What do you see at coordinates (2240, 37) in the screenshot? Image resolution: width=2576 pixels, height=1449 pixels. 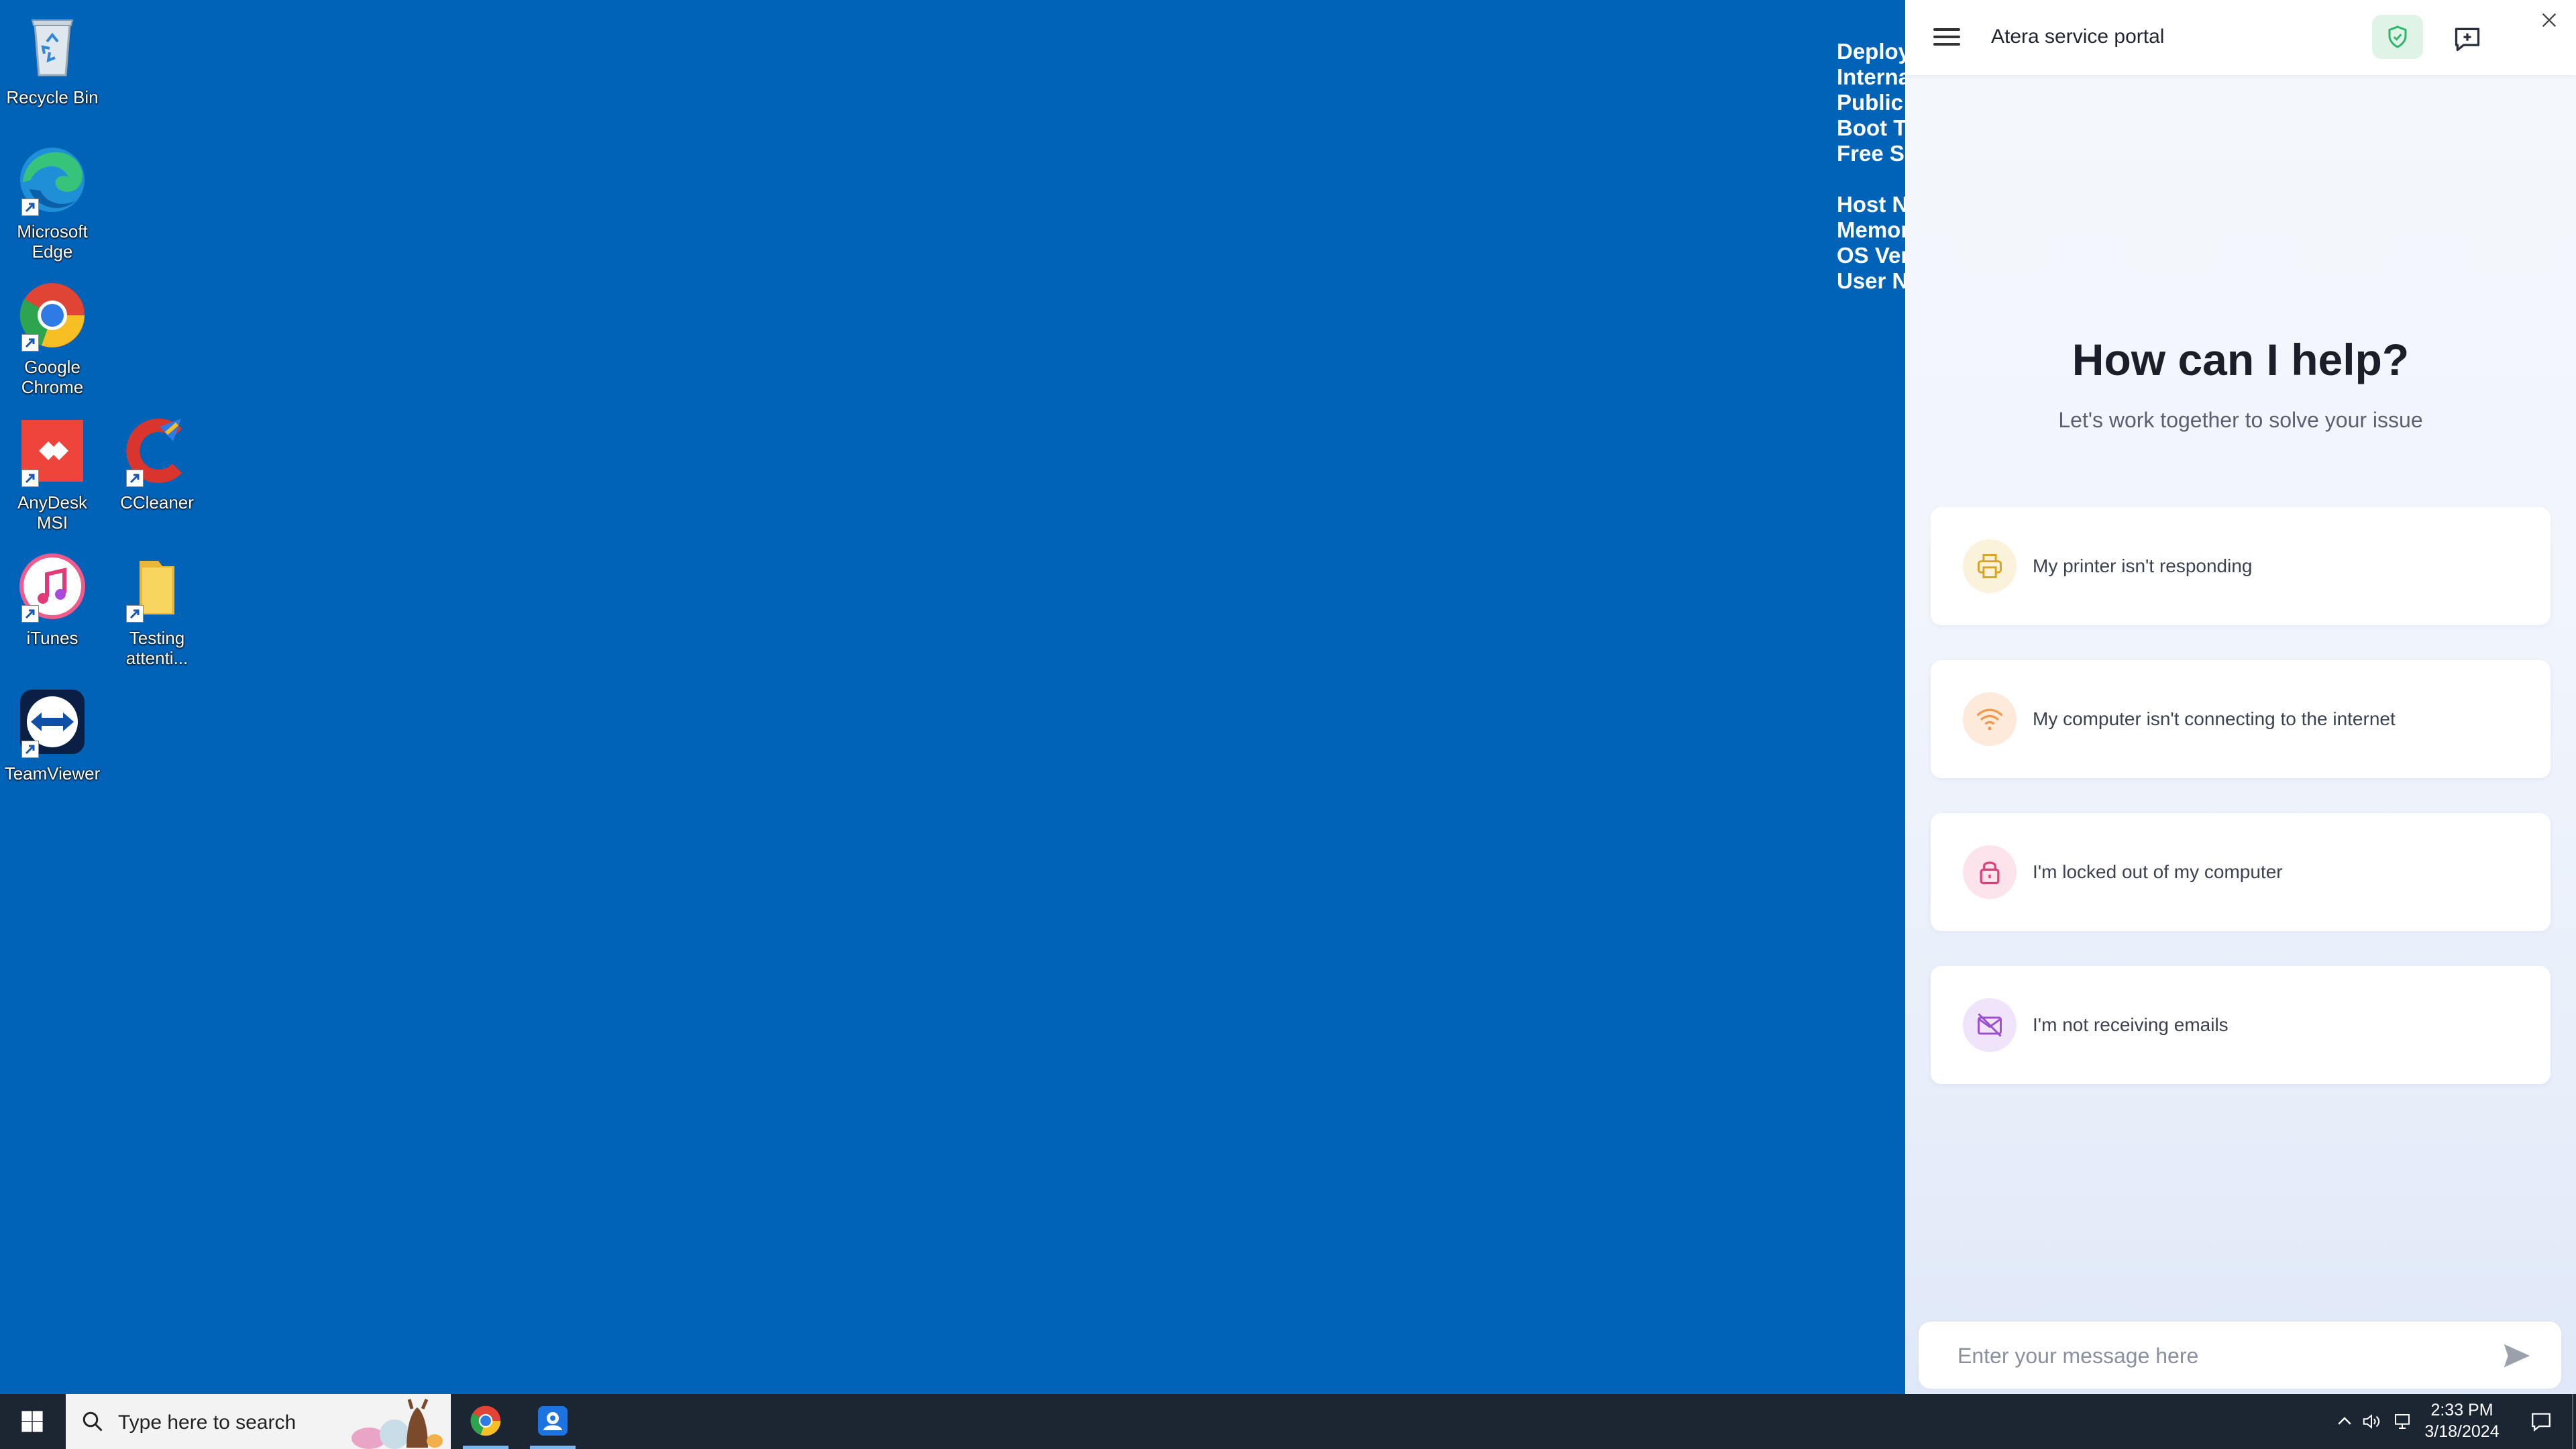 I see `portal-header: Atera service portal` at bounding box center [2240, 37].